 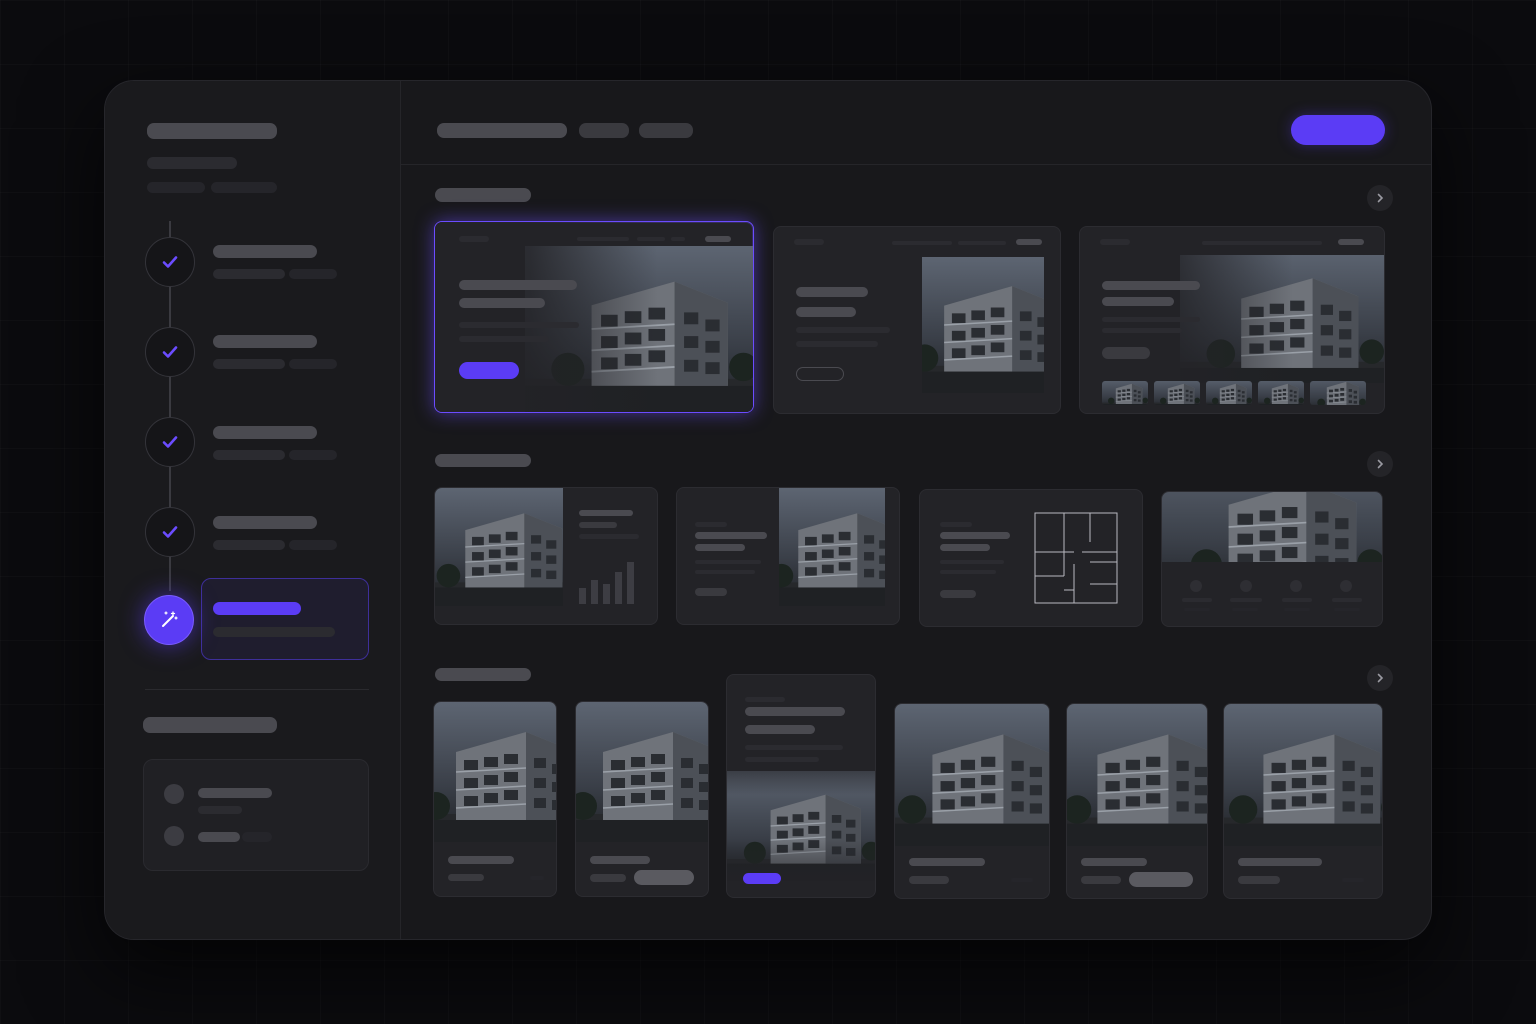 I want to click on floor-plan-icon, so click(x=1076, y=558).